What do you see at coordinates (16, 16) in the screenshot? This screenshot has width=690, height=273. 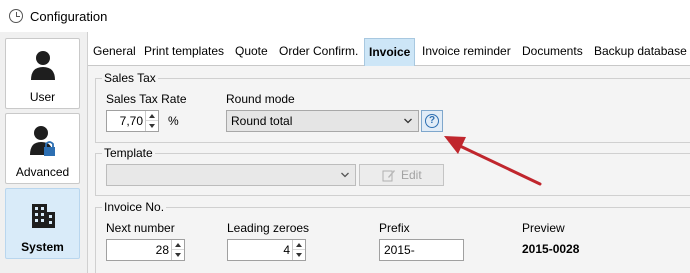 I see `clock-icon` at bounding box center [16, 16].